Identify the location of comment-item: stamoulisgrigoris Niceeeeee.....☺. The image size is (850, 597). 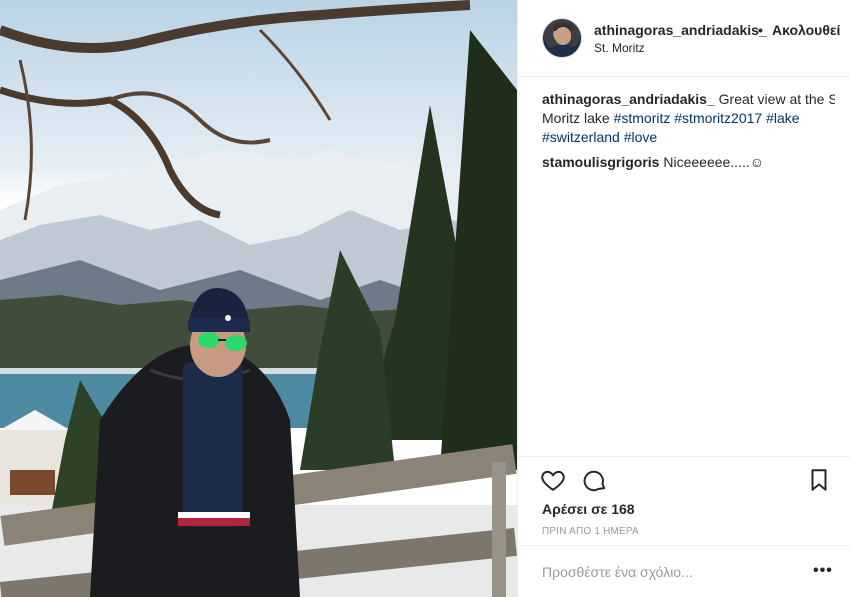
(688, 162).